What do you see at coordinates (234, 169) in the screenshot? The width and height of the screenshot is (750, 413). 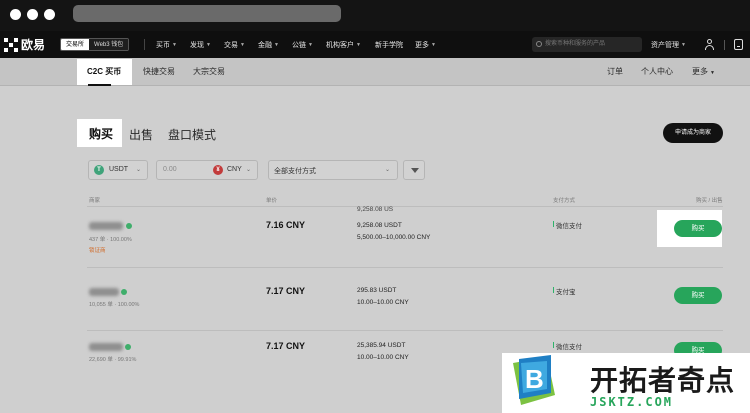 I see `fiat-value: CNY` at bounding box center [234, 169].